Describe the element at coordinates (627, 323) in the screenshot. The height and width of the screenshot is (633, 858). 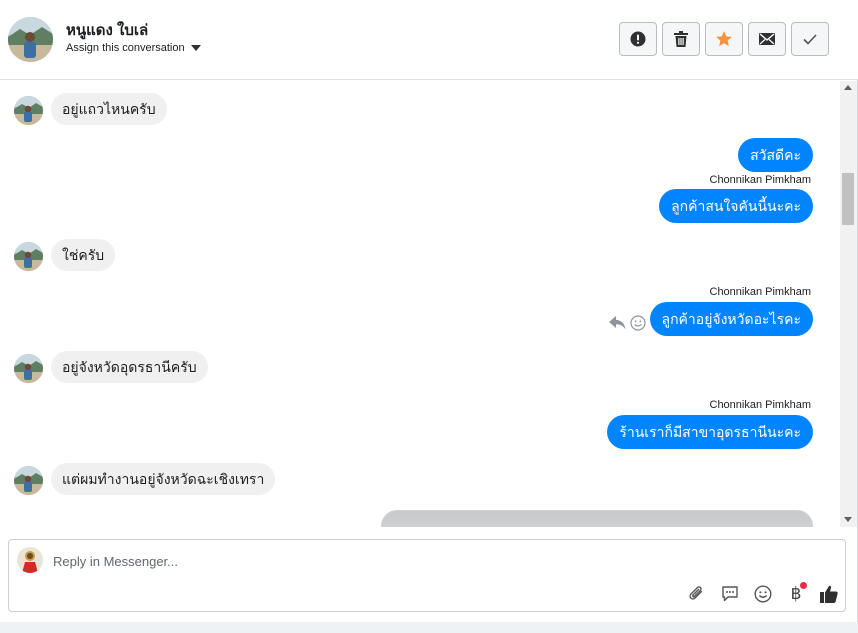
I see `message-actions` at that location.